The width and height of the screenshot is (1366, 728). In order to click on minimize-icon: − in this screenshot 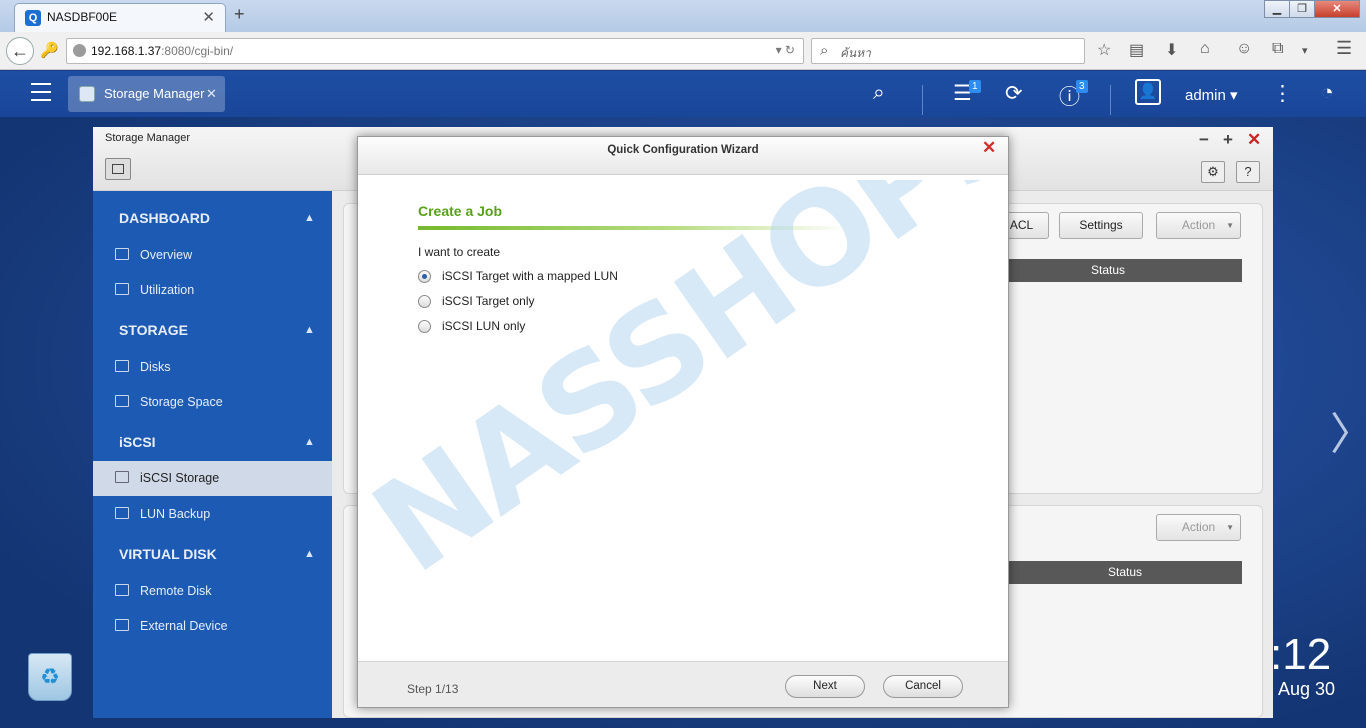, I will do `click(1204, 140)`.